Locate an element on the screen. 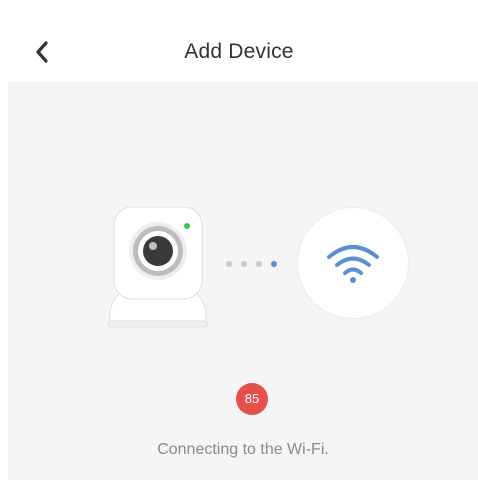 The image size is (478, 480). wifi-icon is located at coordinates (353, 264).